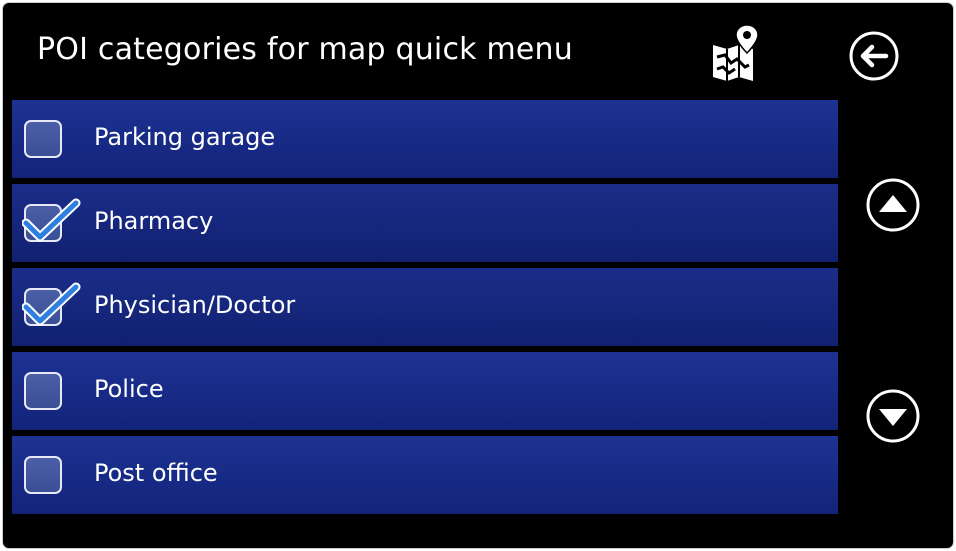 This screenshot has height=551, width=956. I want to click on category-label: Post office, so click(156, 473).